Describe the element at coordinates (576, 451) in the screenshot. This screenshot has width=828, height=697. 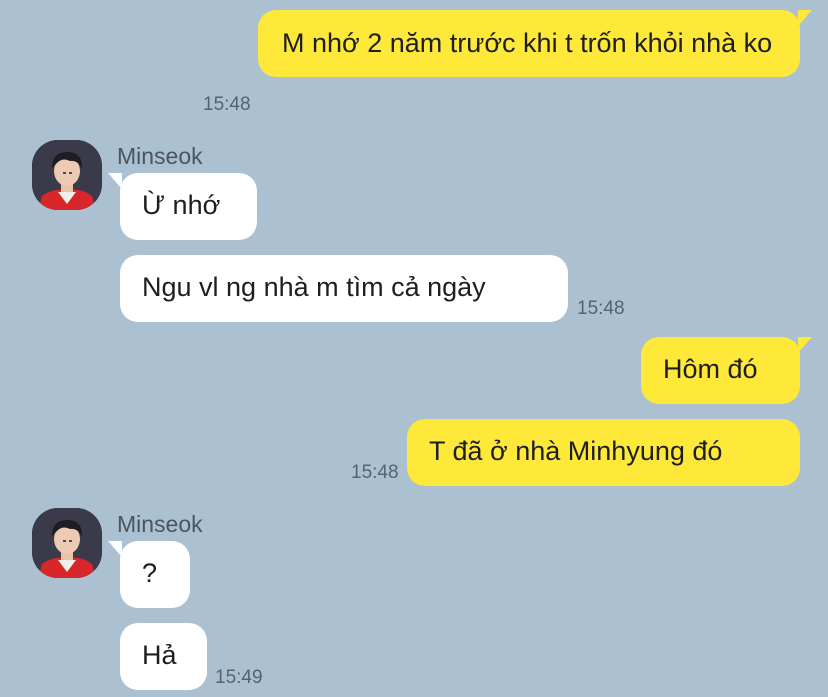
I see `message-text: T đã ở nhà Minhyung đó` at that location.